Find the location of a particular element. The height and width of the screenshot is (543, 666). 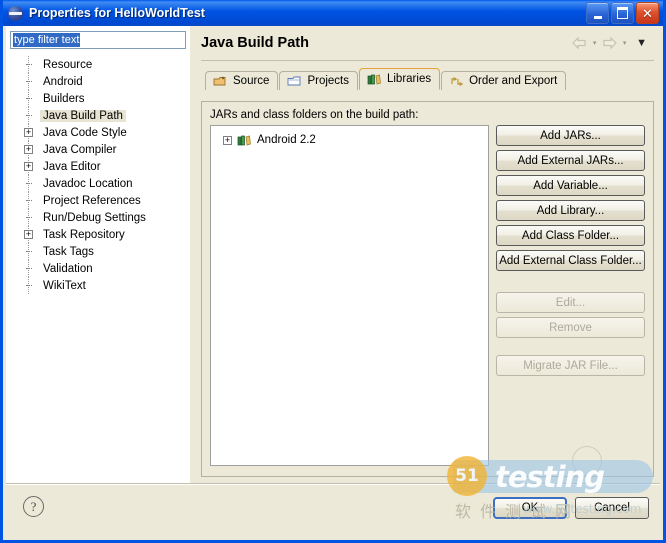

close-button: ✕ is located at coordinates (647, 13).